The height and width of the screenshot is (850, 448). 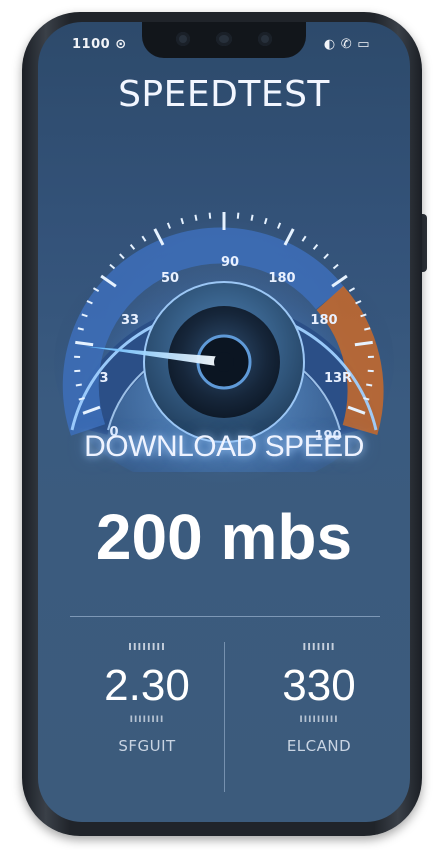 I want to click on status-bar-left: 1100 ⊙, so click(x=99, y=44).